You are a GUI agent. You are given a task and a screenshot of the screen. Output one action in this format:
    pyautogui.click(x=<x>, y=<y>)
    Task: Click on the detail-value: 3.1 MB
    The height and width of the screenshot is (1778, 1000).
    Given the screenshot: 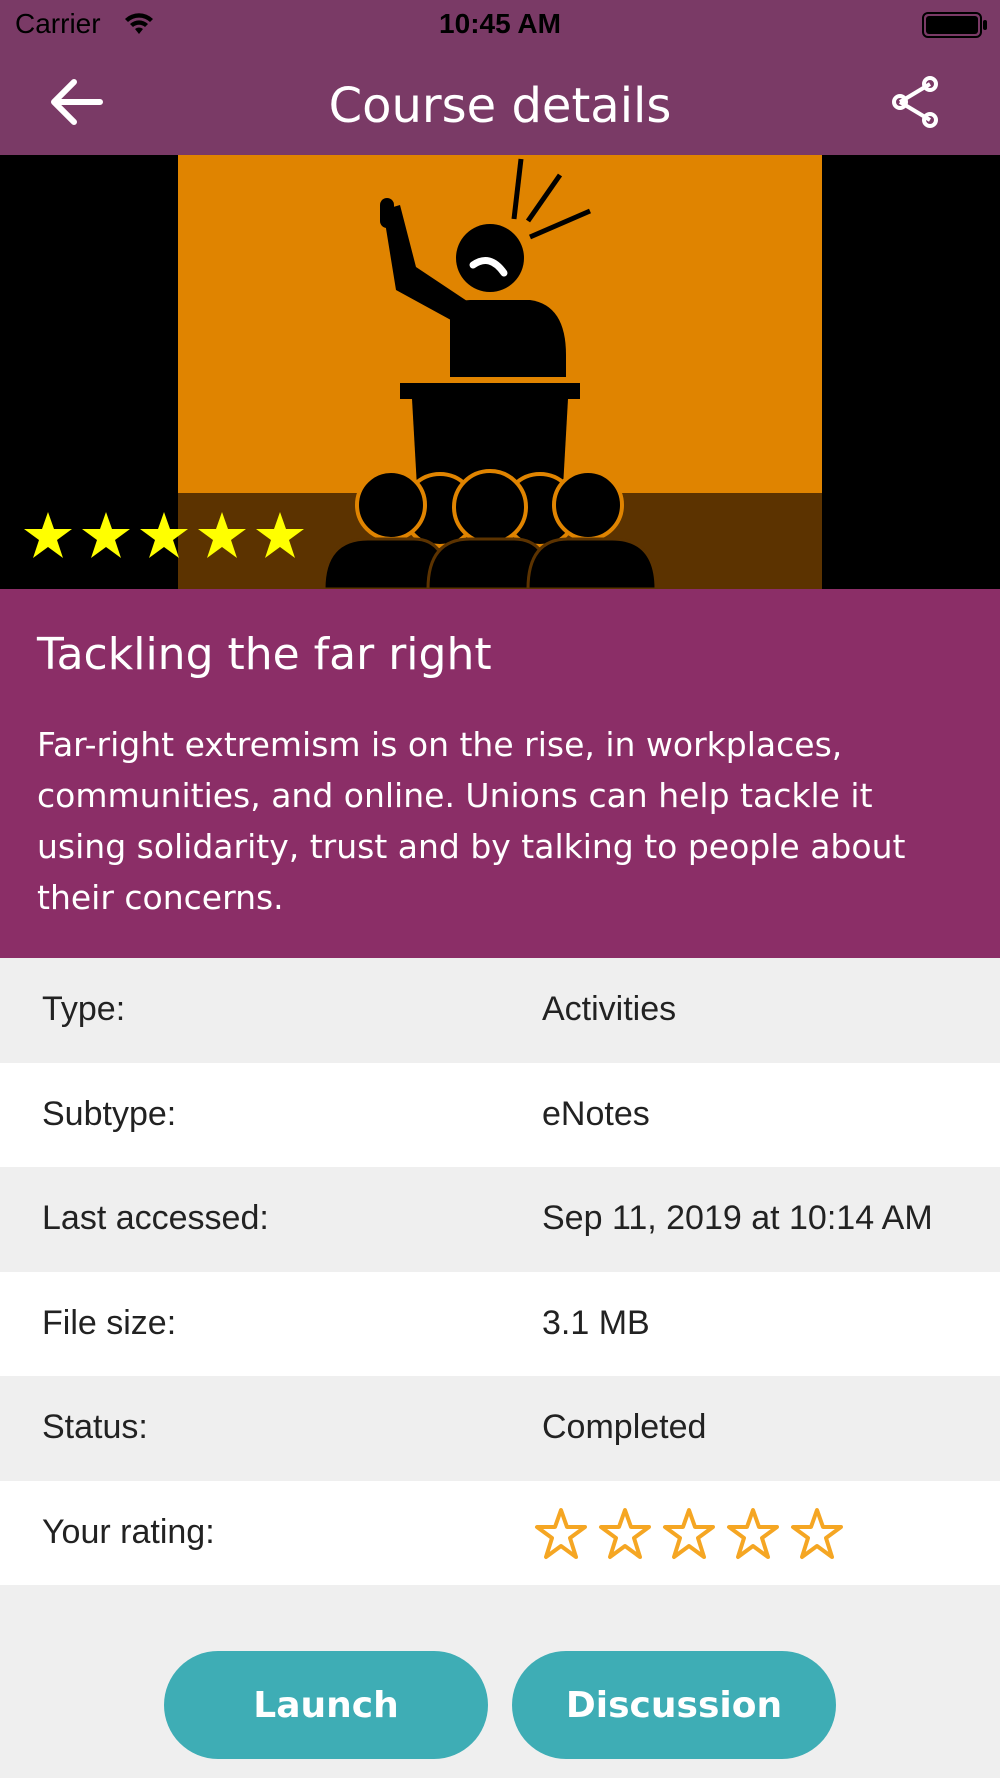 What is the action you would take?
    pyautogui.click(x=596, y=1322)
    